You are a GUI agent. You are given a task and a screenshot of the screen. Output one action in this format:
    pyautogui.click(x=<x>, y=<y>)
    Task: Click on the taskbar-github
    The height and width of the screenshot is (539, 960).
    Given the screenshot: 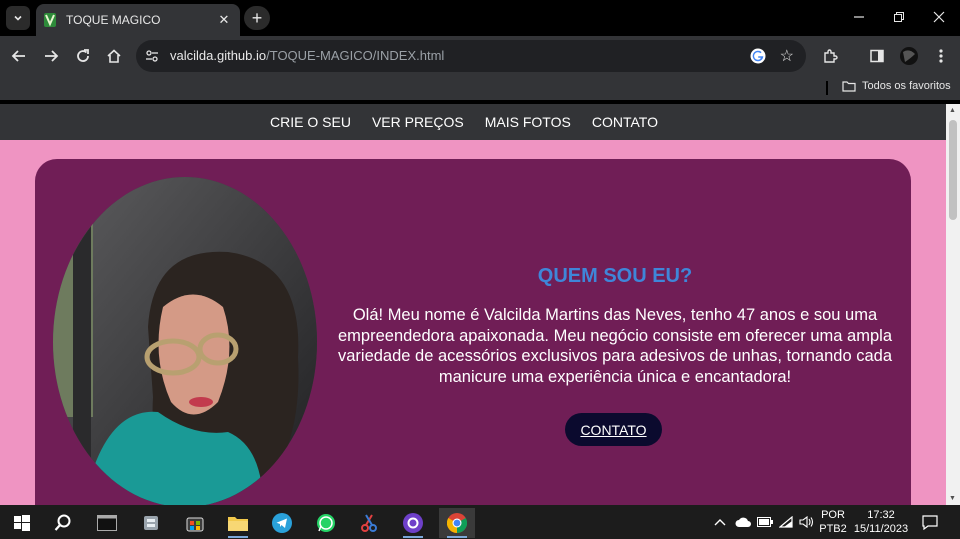 What is the action you would take?
    pyautogui.click(x=413, y=523)
    